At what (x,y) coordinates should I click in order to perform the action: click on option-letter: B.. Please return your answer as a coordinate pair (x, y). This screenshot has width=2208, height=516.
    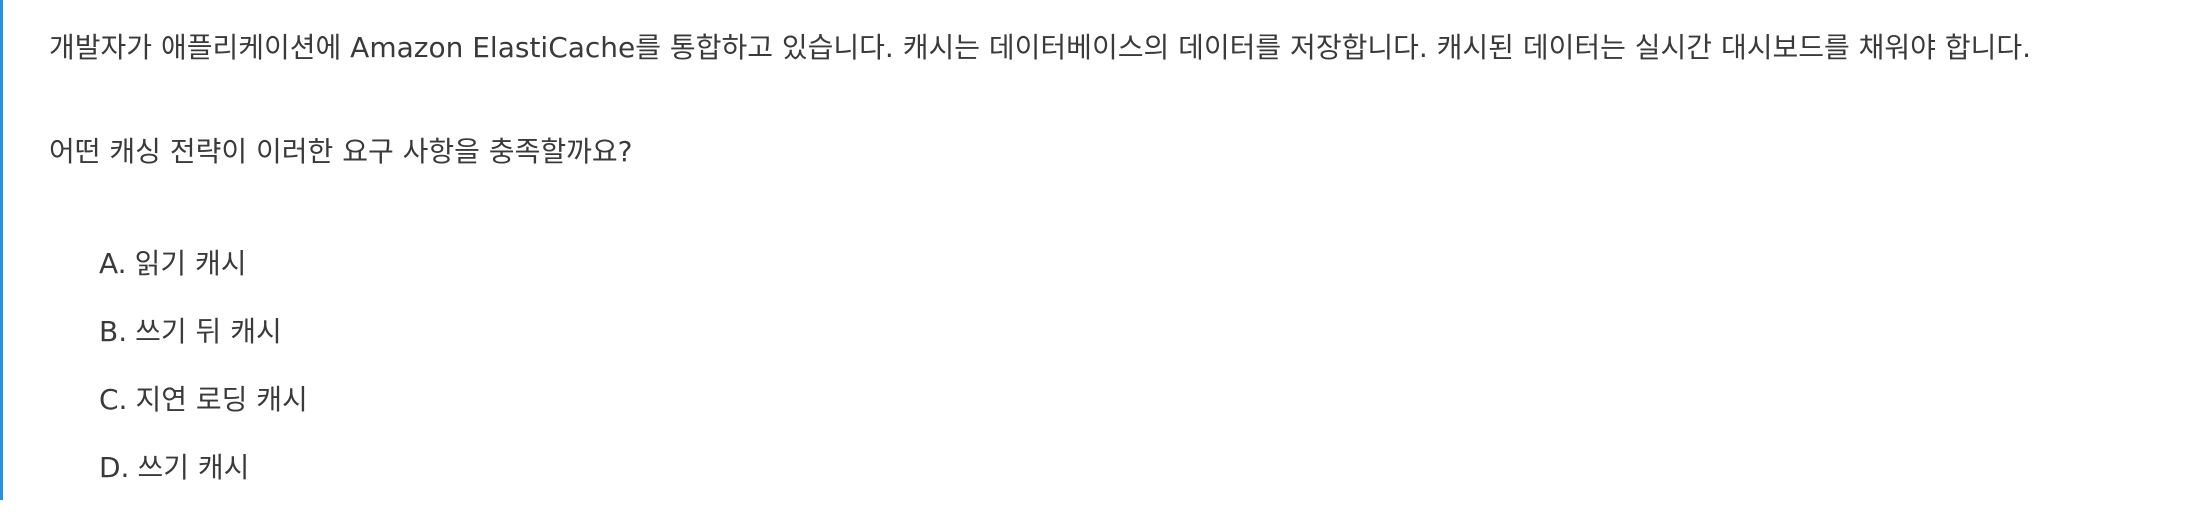
    Looking at the image, I should click on (113, 331).